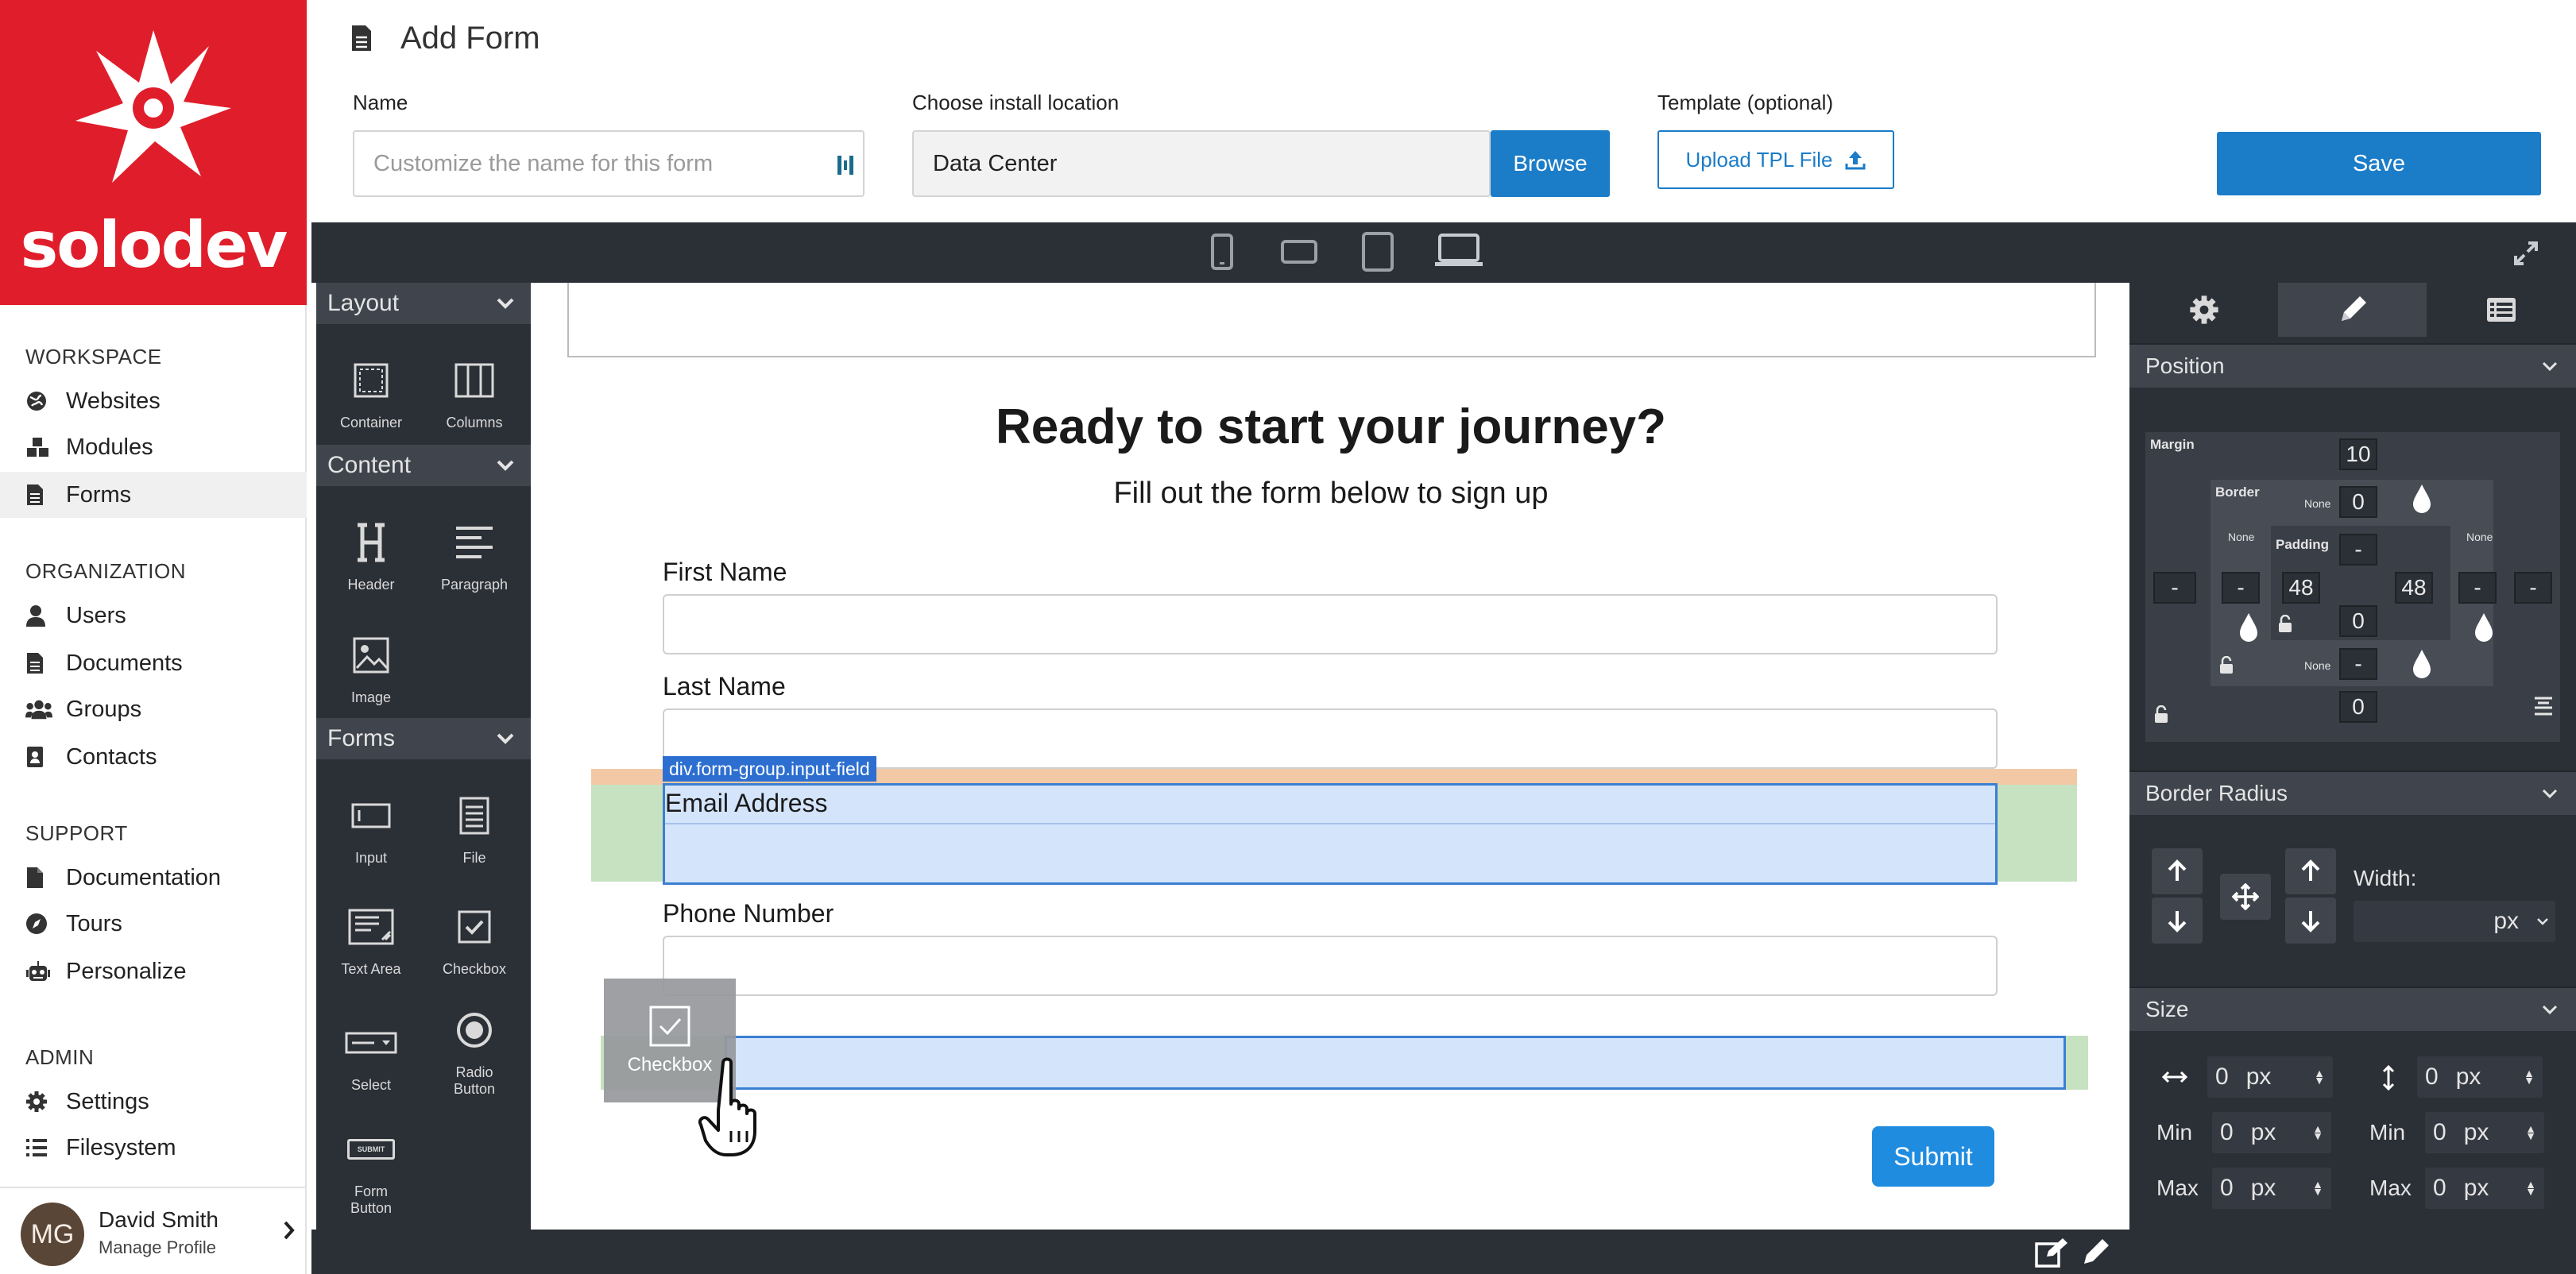 Image resolution: width=2576 pixels, height=1274 pixels. What do you see at coordinates (2476, 1188) in the screenshot?
I see `max-height-unit: px` at bounding box center [2476, 1188].